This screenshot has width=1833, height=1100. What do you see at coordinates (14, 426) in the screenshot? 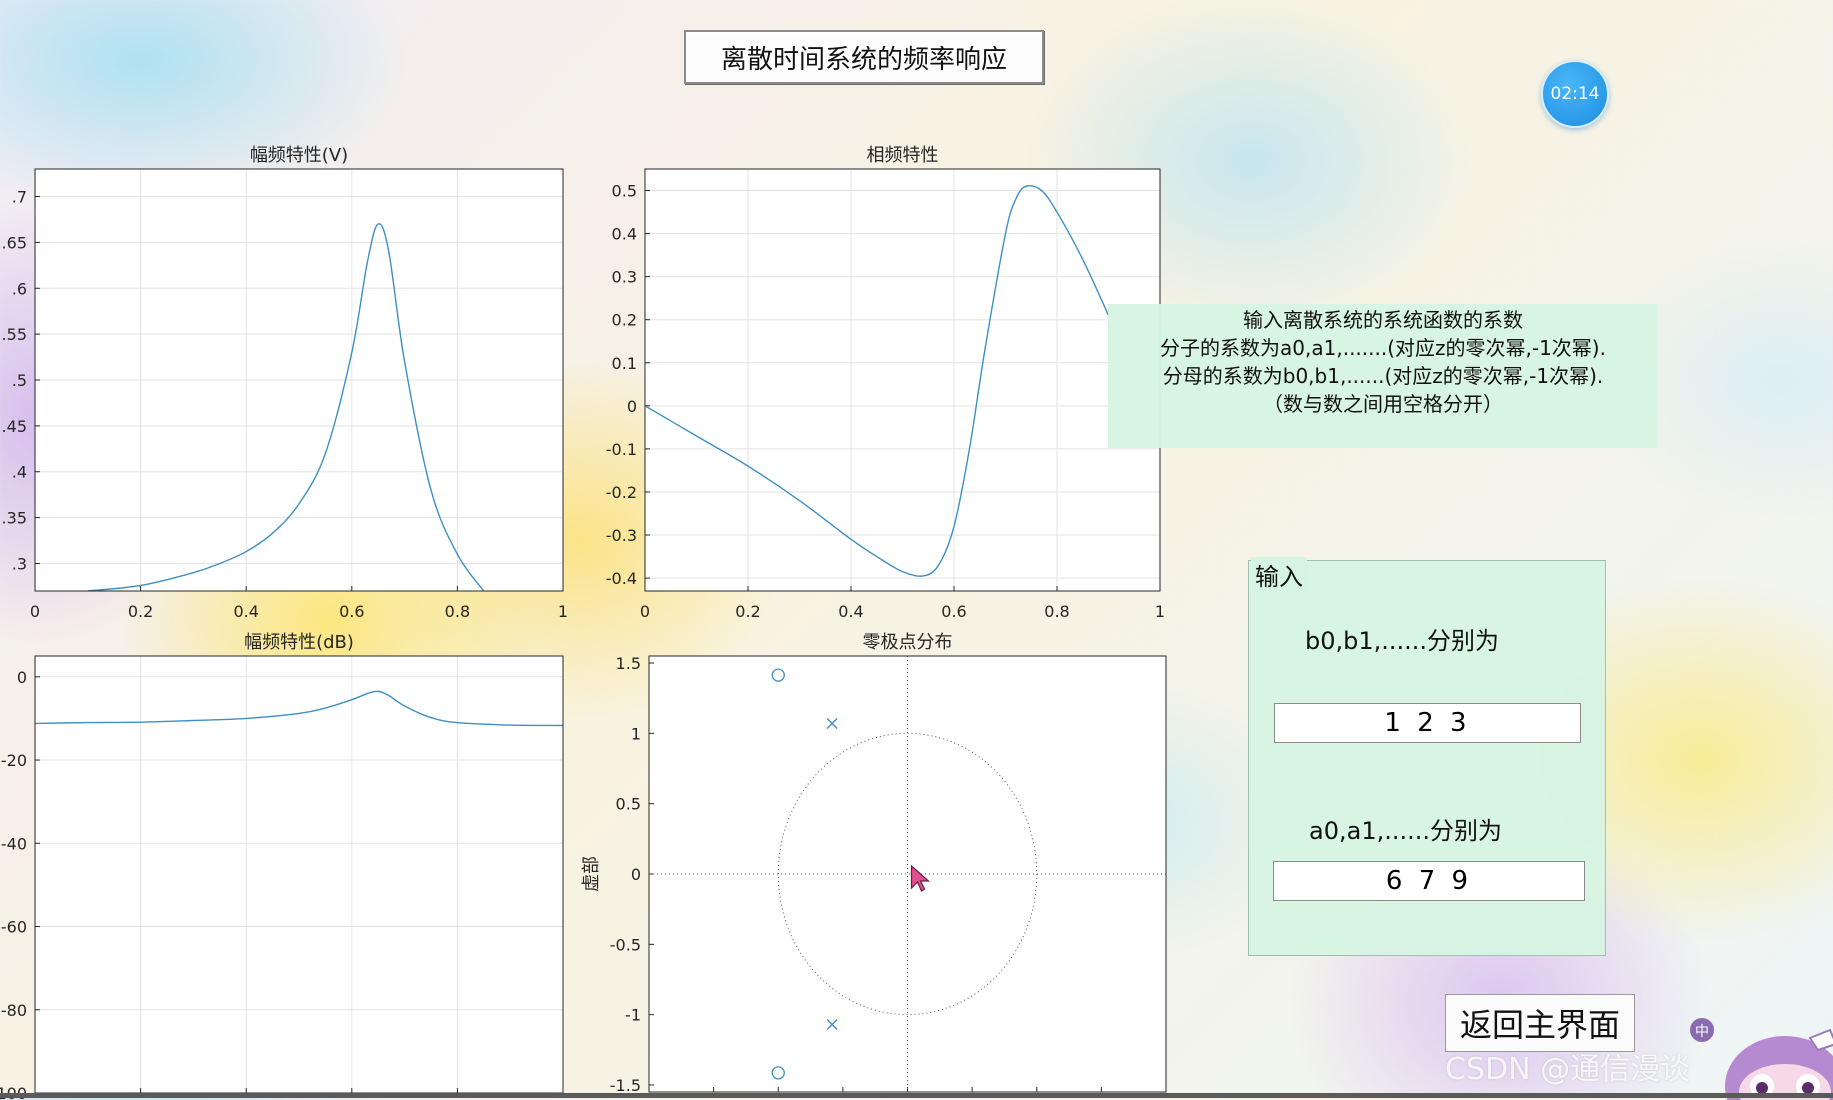
I see `y-tick-label: .45` at bounding box center [14, 426].